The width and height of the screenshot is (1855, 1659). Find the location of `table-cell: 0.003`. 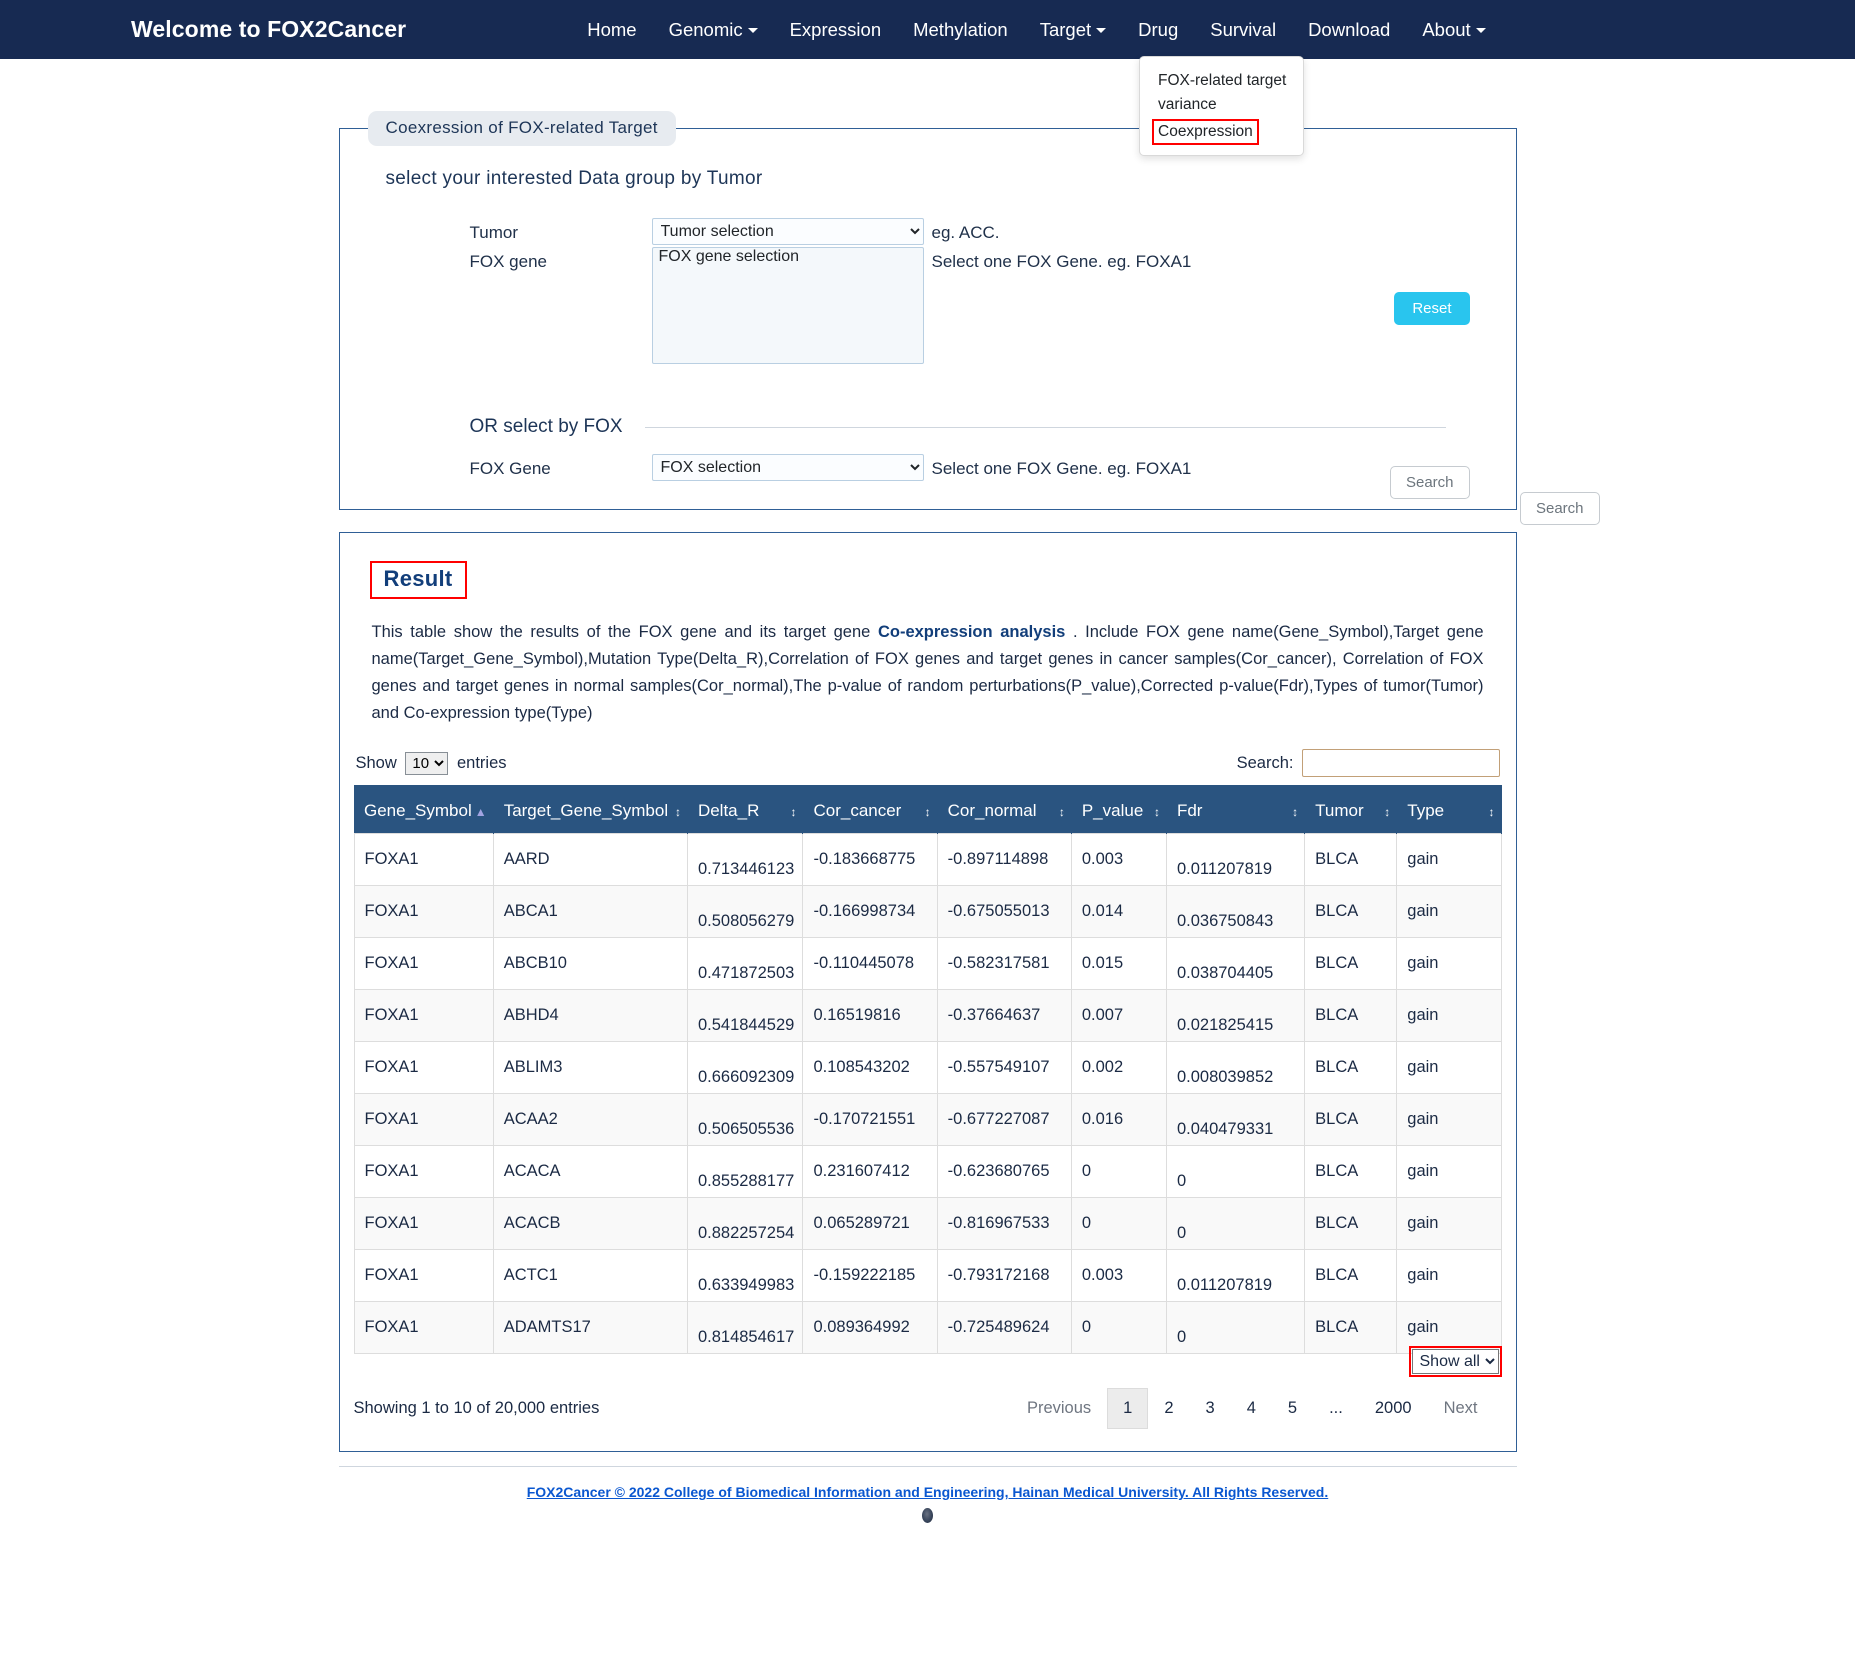

table-cell: 0.003 is located at coordinates (1118, 859).